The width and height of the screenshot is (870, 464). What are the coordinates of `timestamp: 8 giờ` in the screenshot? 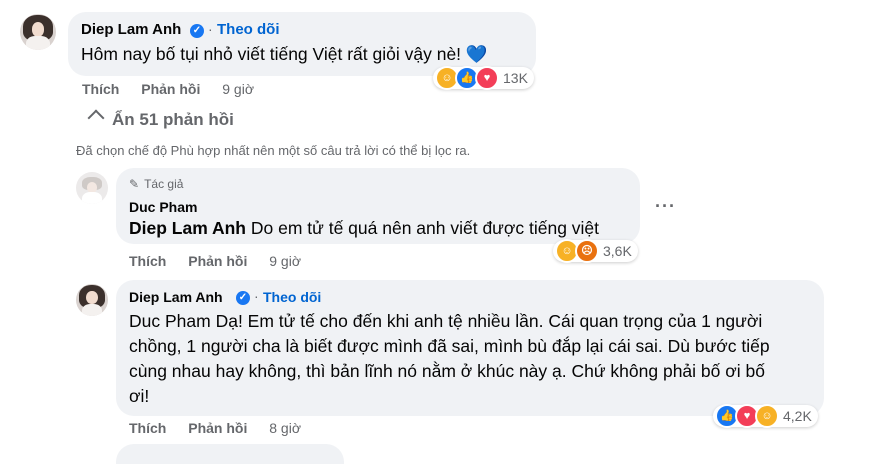 It's located at (285, 428).